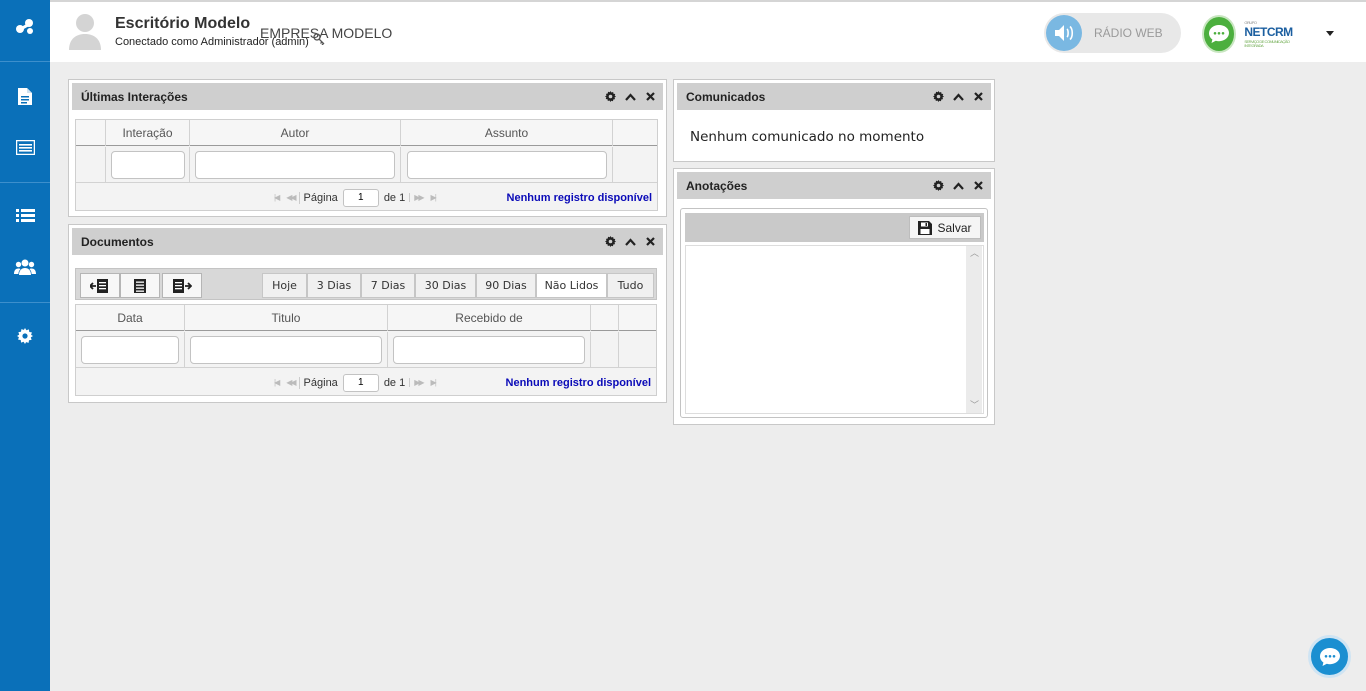 This screenshot has width=1366, height=691. Describe the element at coordinates (25, 27) in the screenshot. I see `logo-icon` at that location.